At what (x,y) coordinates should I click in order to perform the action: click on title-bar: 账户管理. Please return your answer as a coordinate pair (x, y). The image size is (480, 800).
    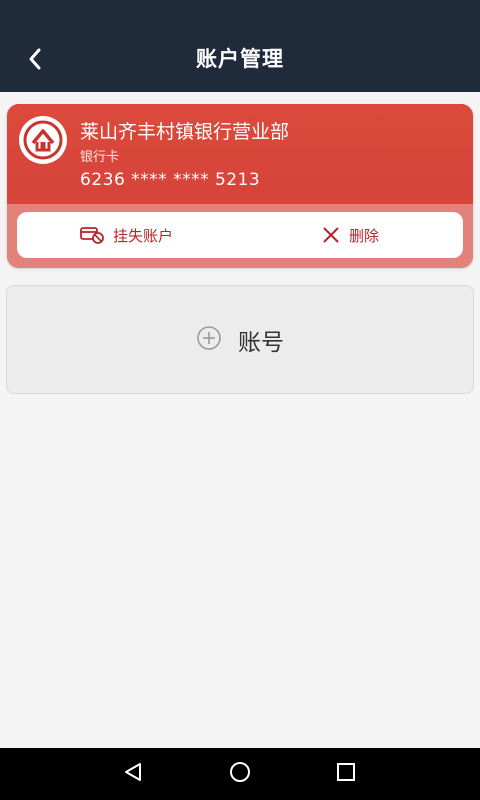
    Looking at the image, I should click on (240, 59).